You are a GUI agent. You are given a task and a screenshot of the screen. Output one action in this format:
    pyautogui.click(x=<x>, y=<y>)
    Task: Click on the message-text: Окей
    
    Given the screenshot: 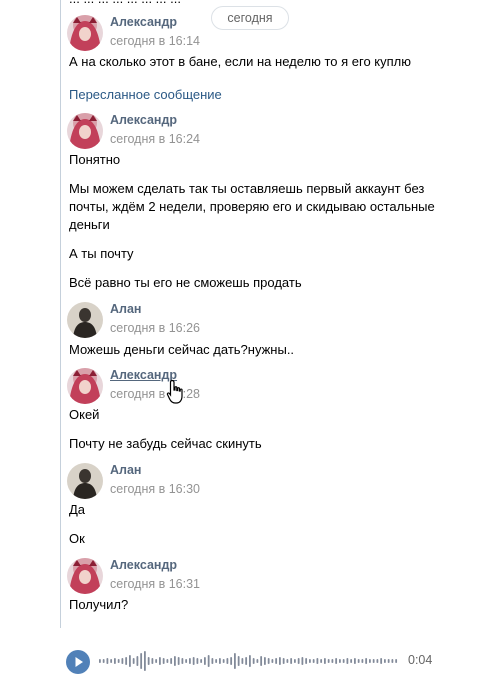 What is the action you would take?
    pyautogui.click(x=84, y=414)
    